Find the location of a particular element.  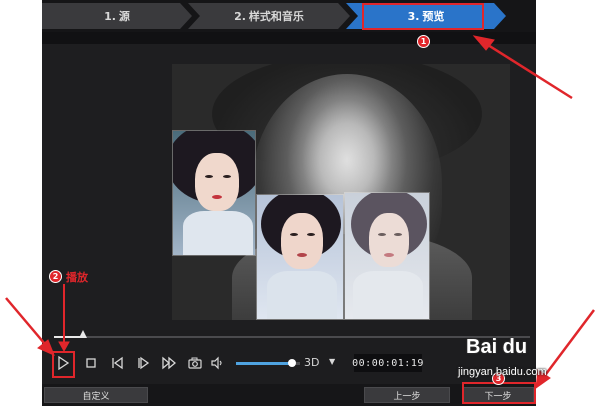

baidu-site-url: jingyan.baidu.com is located at coordinates (502, 372).